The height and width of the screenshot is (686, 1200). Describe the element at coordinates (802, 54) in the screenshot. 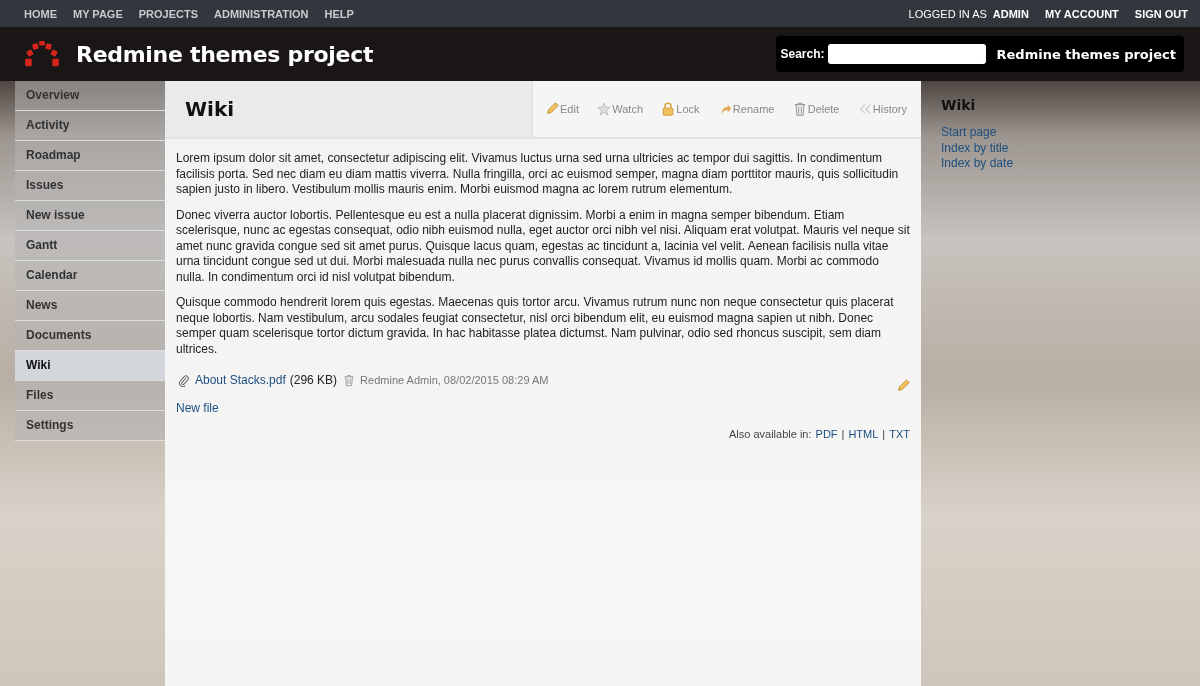

I see `search-label: Search:` at that location.